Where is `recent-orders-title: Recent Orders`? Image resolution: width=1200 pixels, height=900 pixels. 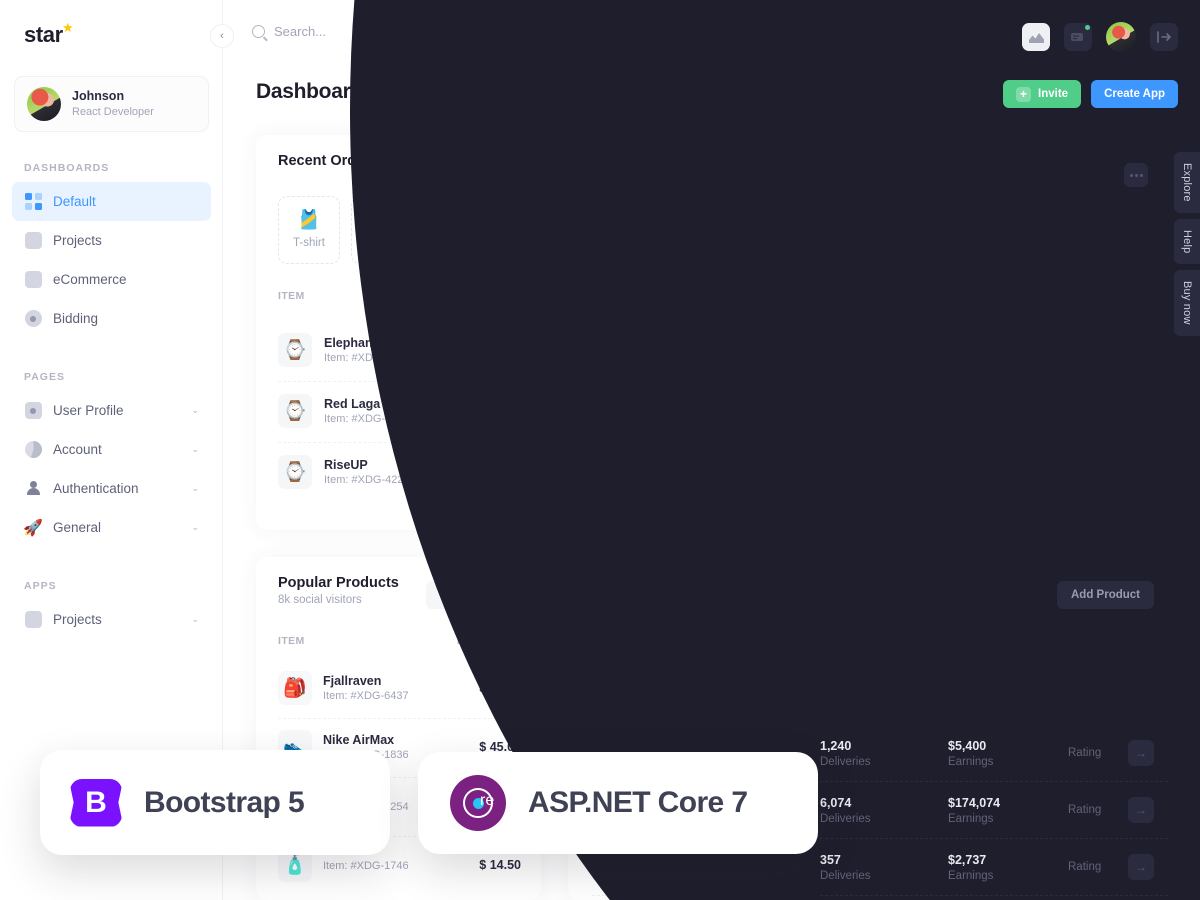
recent-orders-title: Recent Orders is located at coordinates (328, 161).